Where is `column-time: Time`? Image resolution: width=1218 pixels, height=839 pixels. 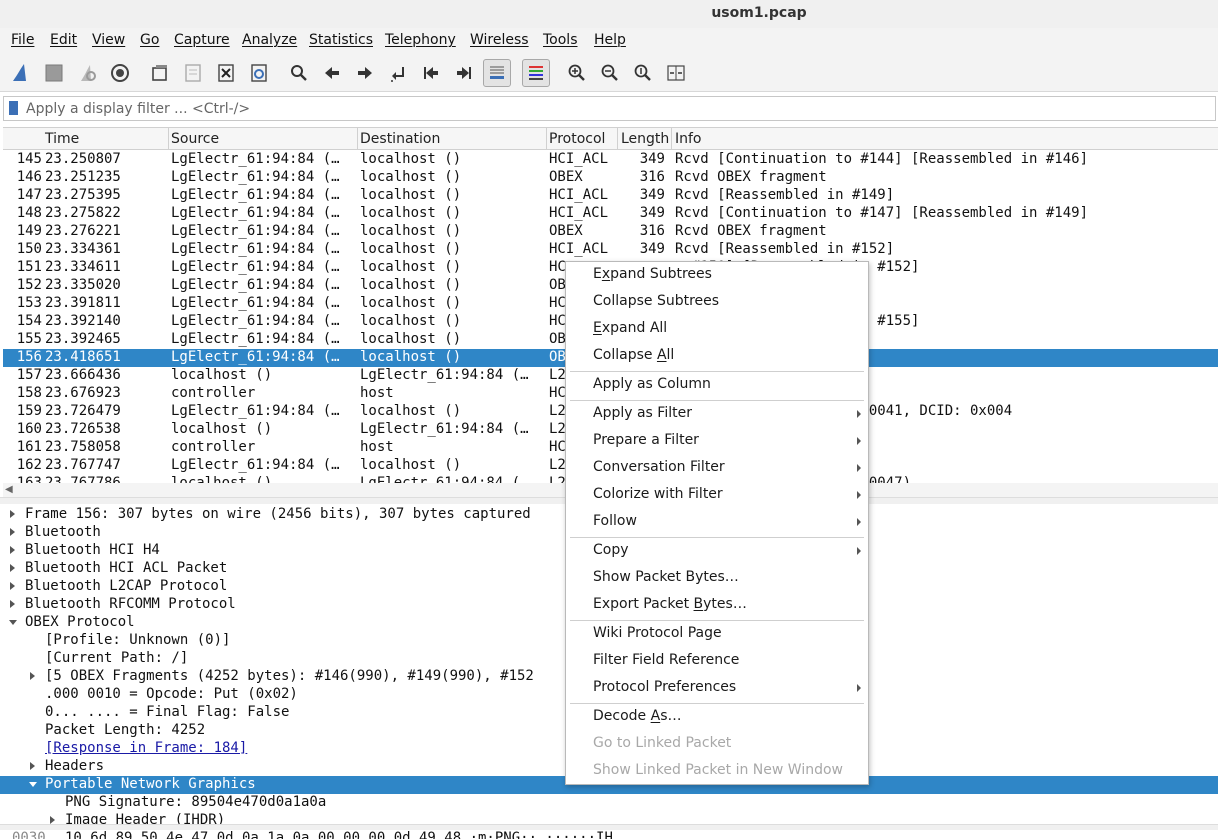
column-time: Time is located at coordinates (62, 139).